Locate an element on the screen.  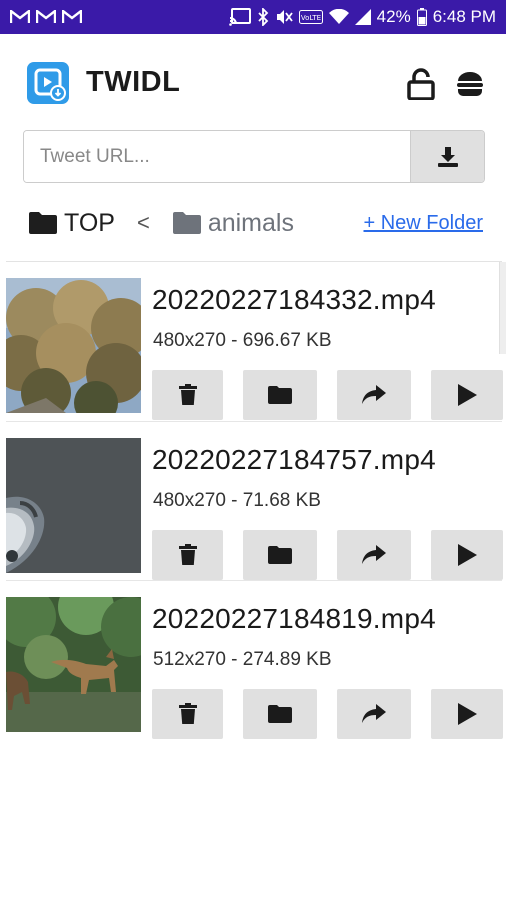
breadcrumb: TOP < animals + New Folder is located at coordinates (255, 223).